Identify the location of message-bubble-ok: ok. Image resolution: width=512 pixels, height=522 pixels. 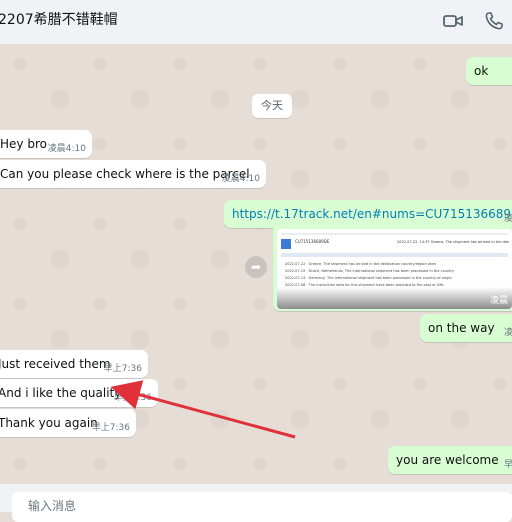
(489, 71).